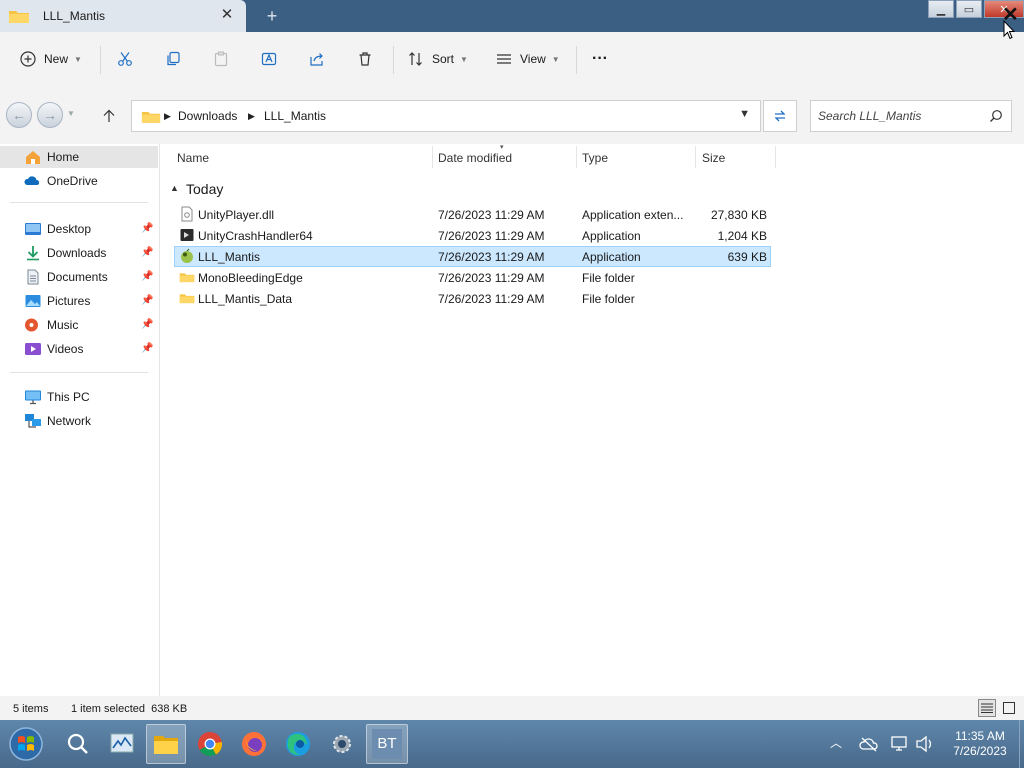  I want to click on address-bar: ▶ Downloads ▶ LLL_Mantis ▼, so click(446, 116).